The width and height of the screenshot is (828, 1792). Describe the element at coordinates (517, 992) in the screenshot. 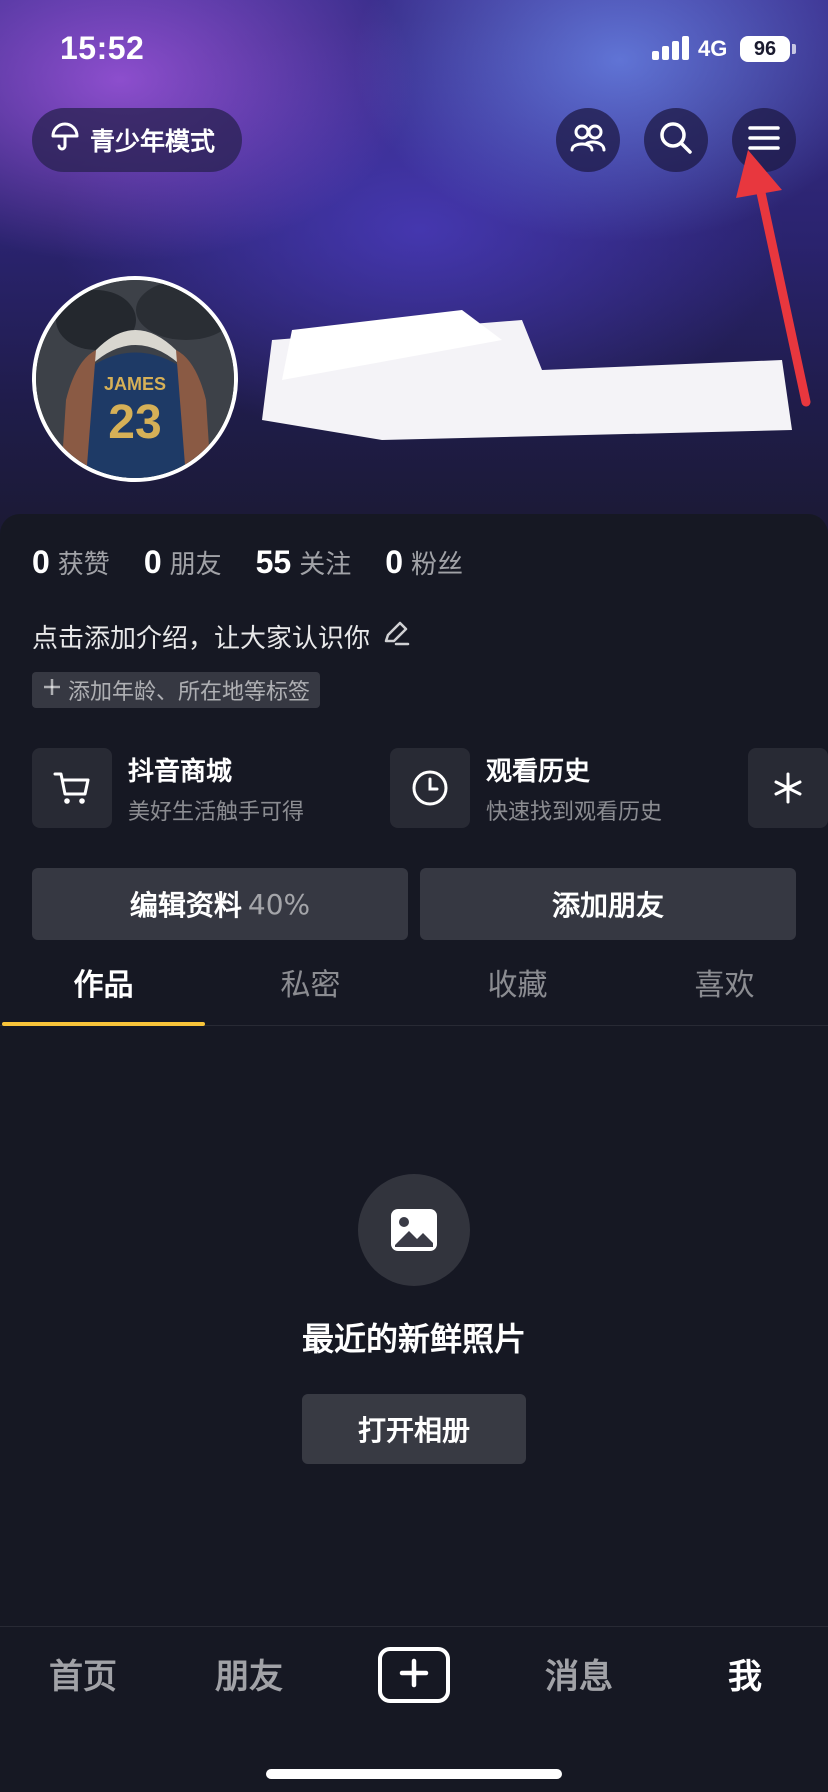

I see `tab-favorites: 收藏` at that location.